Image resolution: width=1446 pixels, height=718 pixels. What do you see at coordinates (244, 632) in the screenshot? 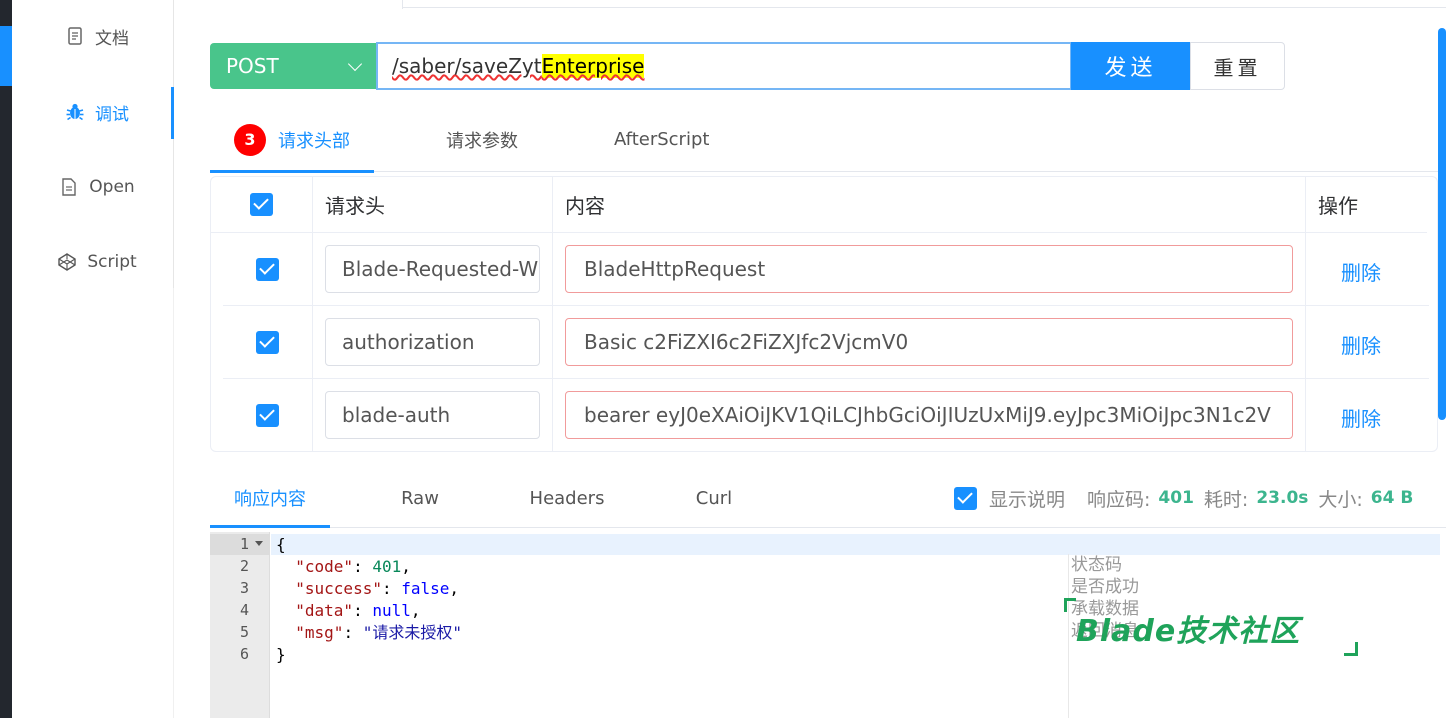
I see `line-number: 5` at bounding box center [244, 632].